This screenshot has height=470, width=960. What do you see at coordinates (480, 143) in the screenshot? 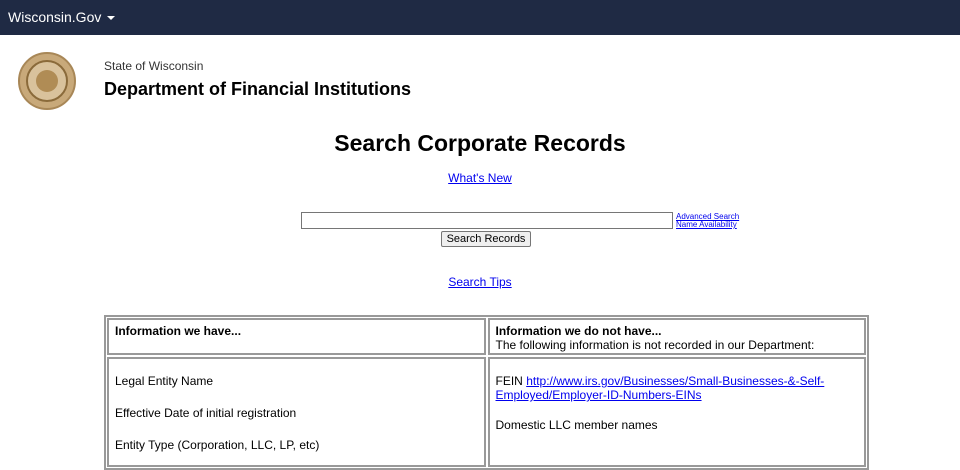
I see `page-title: Search Corporate Records` at bounding box center [480, 143].